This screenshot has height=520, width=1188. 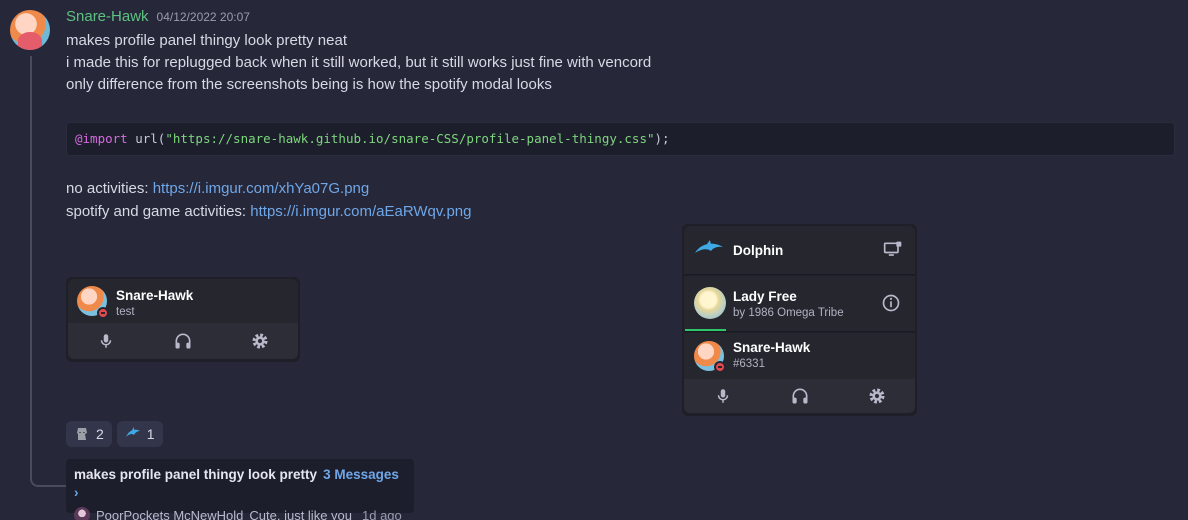 What do you see at coordinates (195, 474) in the screenshot?
I see `thread-title: makes profile panel thingy look pretty` at bounding box center [195, 474].